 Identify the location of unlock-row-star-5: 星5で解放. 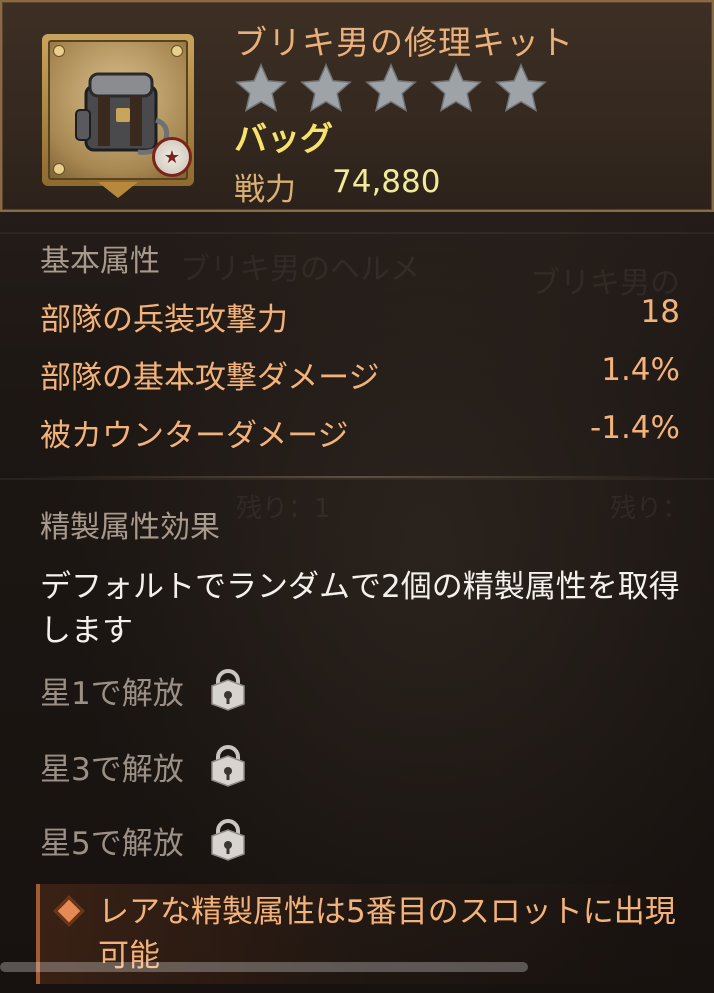
(144, 840).